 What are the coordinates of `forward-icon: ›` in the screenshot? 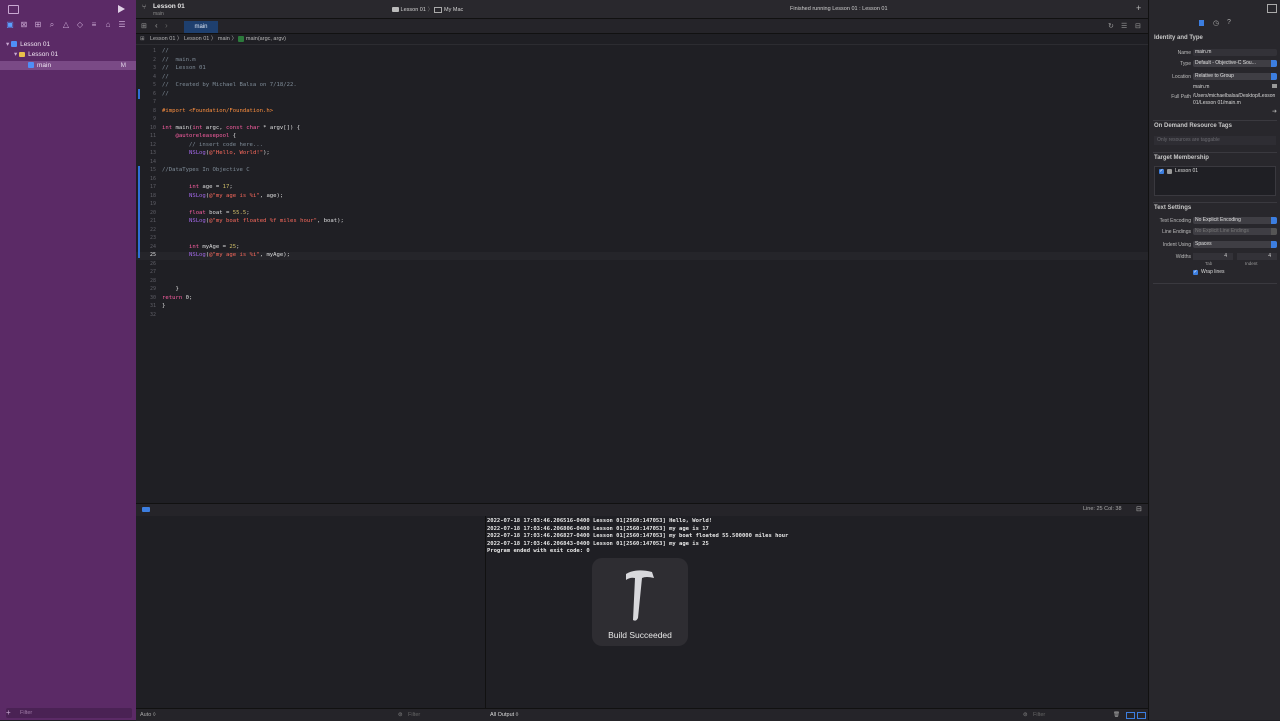 It's located at (166, 25).